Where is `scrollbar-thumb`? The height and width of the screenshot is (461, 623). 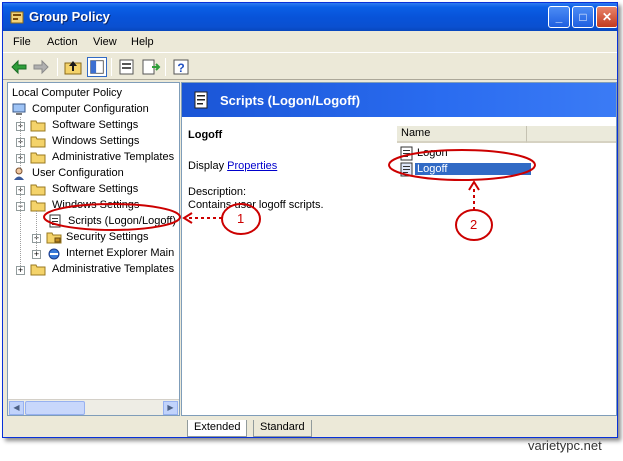 scrollbar-thumb is located at coordinates (55, 408).